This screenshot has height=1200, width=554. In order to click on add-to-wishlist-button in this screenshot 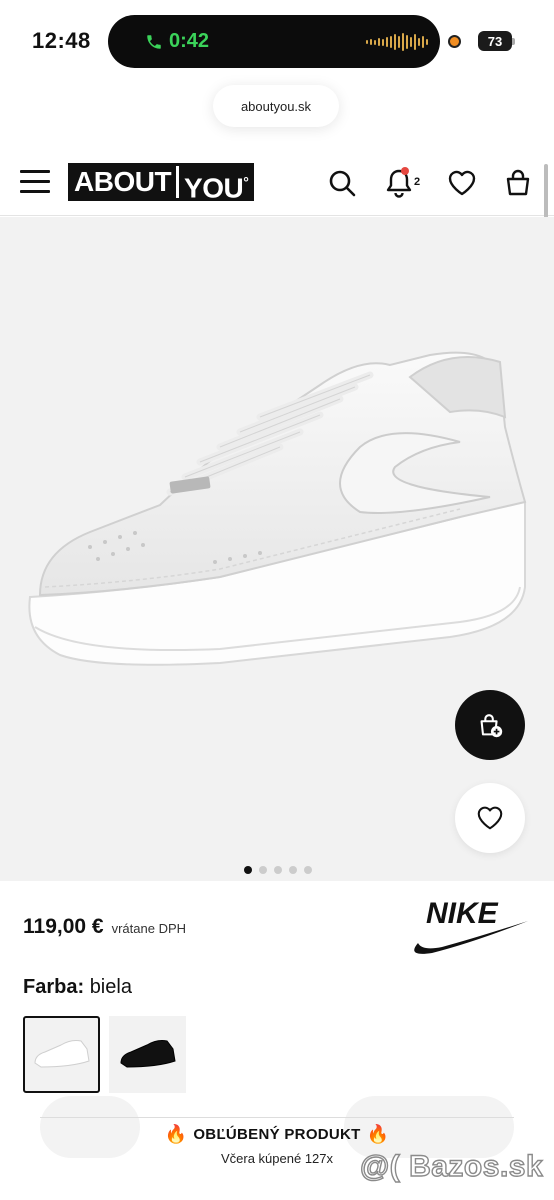, I will do `click(490, 818)`.